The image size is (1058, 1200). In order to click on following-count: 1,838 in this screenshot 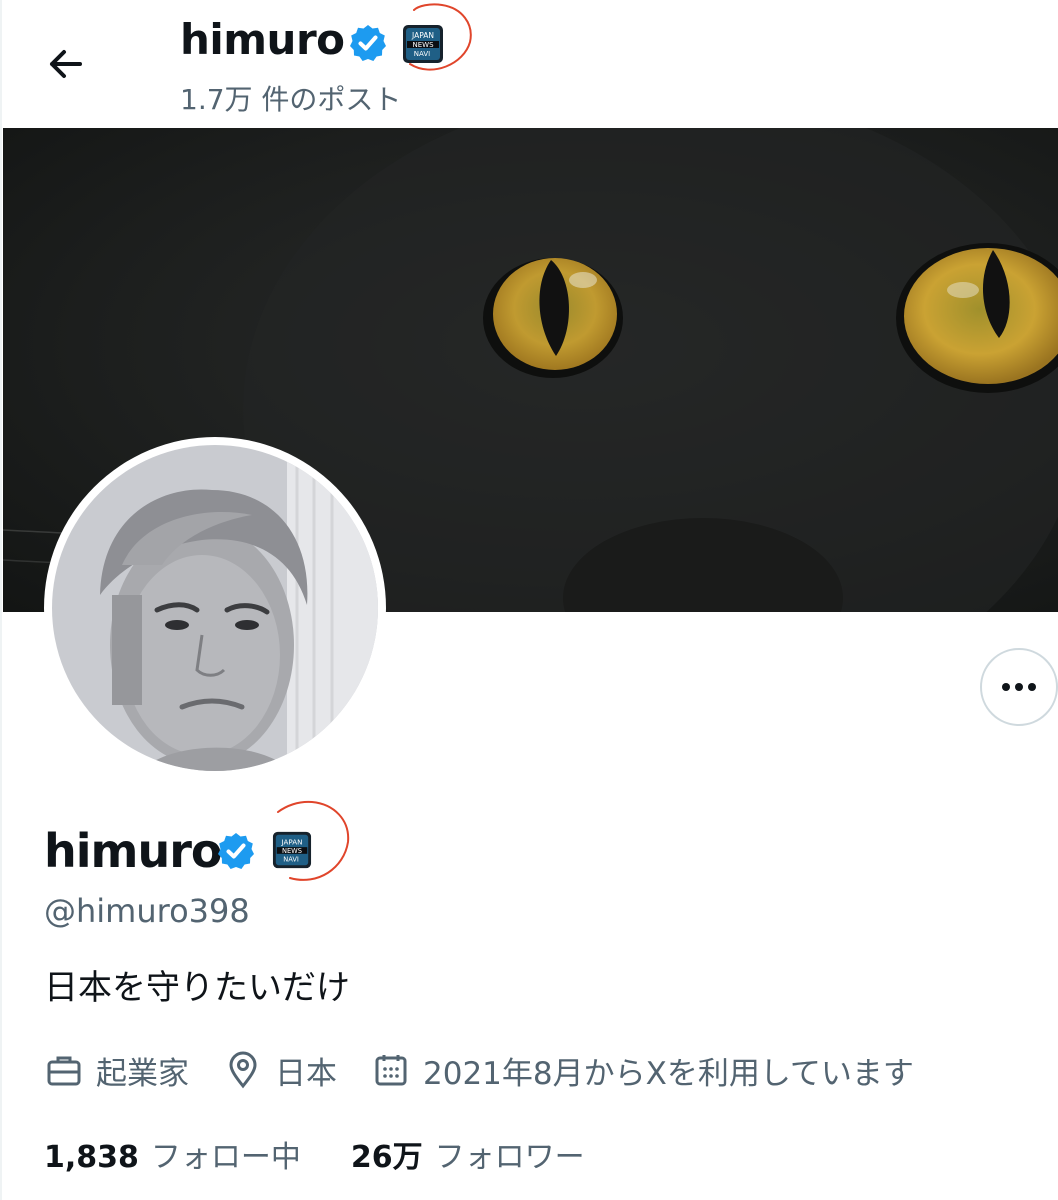, I will do `click(91, 1157)`.